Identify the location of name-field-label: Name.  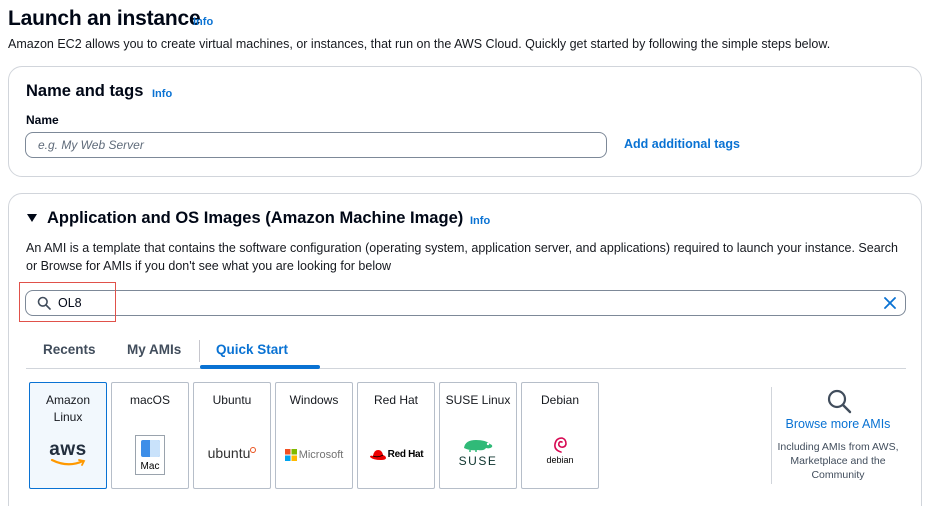
(42, 120).